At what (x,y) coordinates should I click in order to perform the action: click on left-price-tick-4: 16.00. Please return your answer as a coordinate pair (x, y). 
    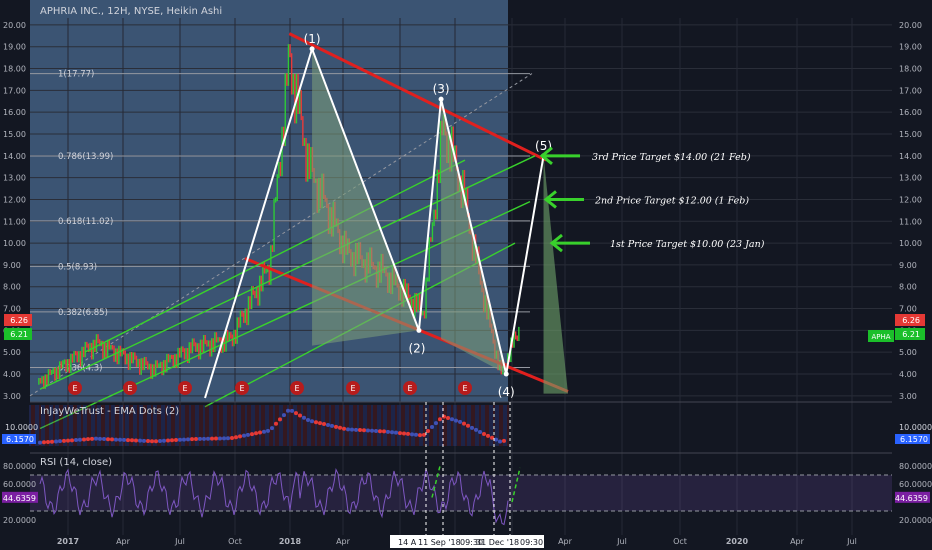
    Looking at the image, I should click on (14, 112).